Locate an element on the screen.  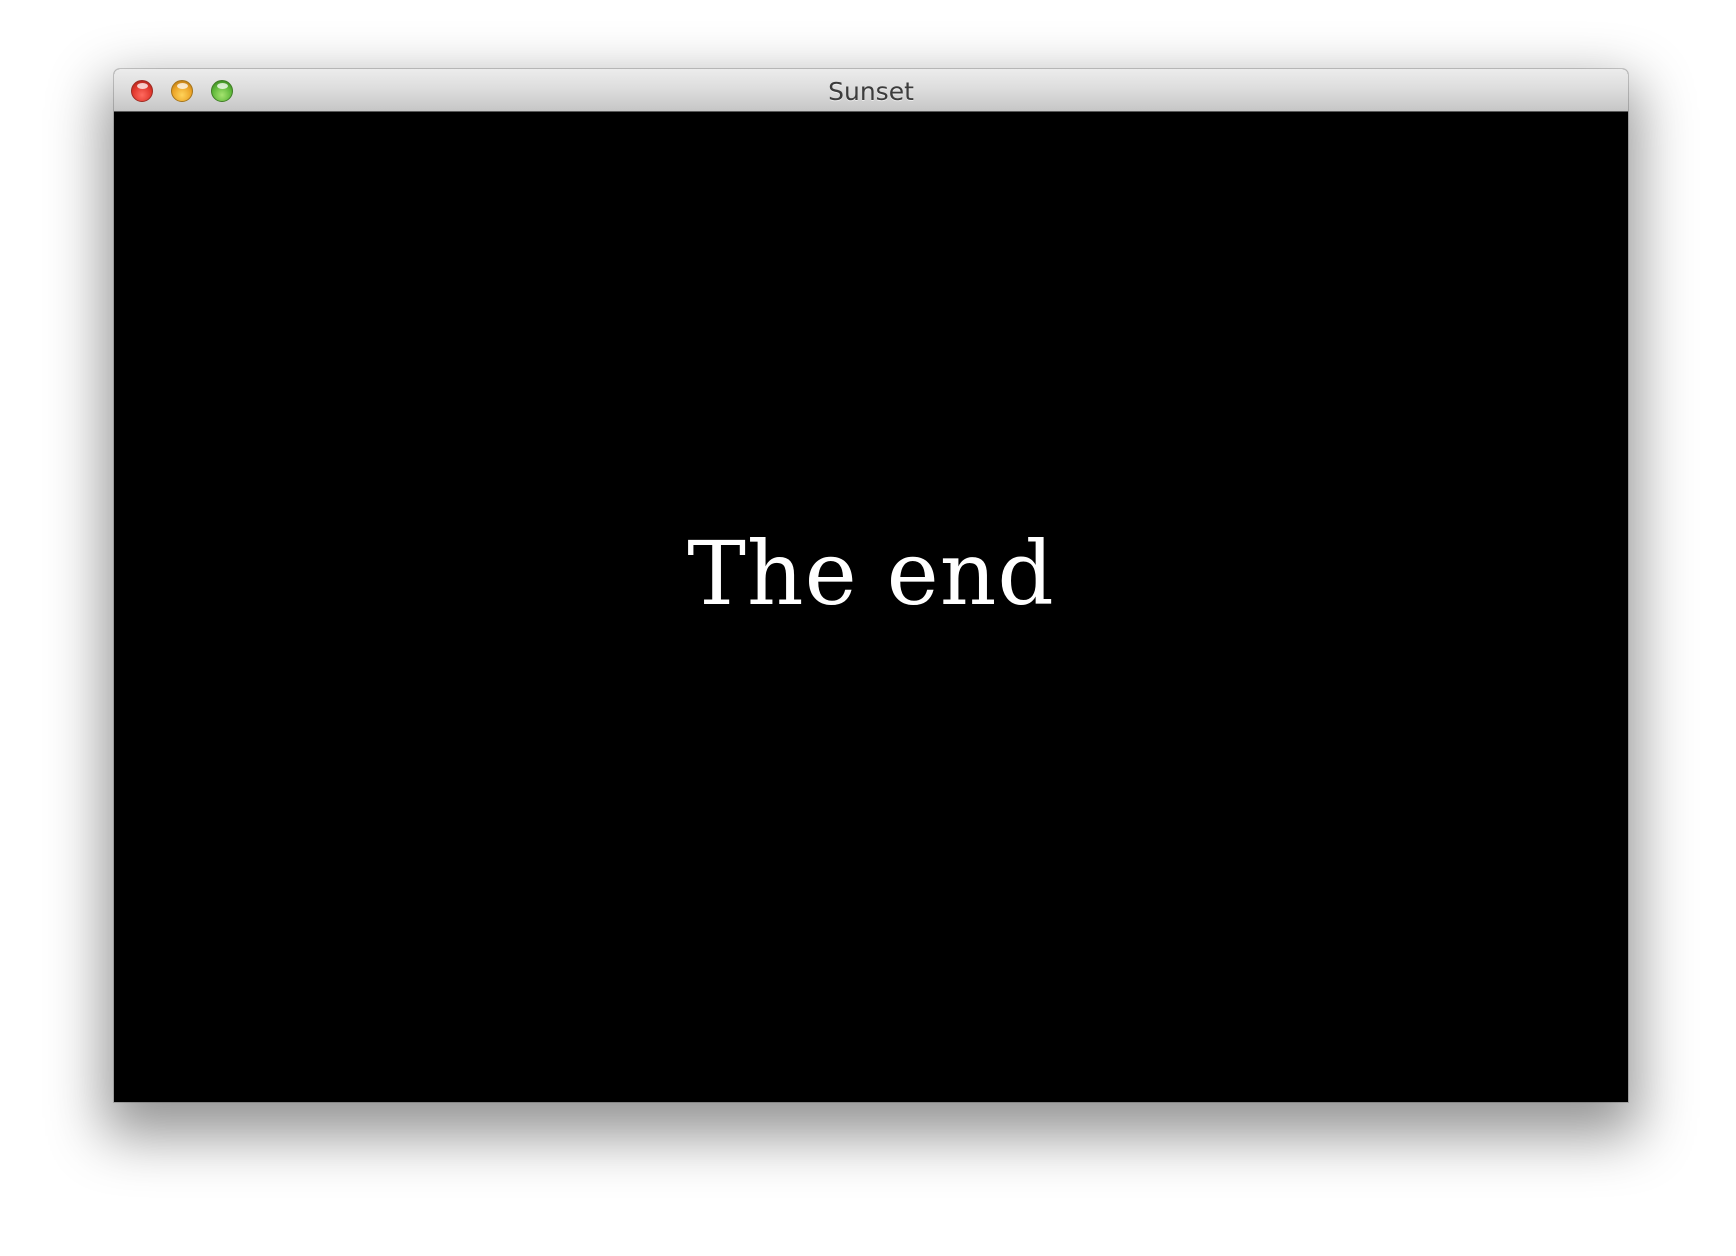
title-bar: Sunset is located at coordinates (871, 90).